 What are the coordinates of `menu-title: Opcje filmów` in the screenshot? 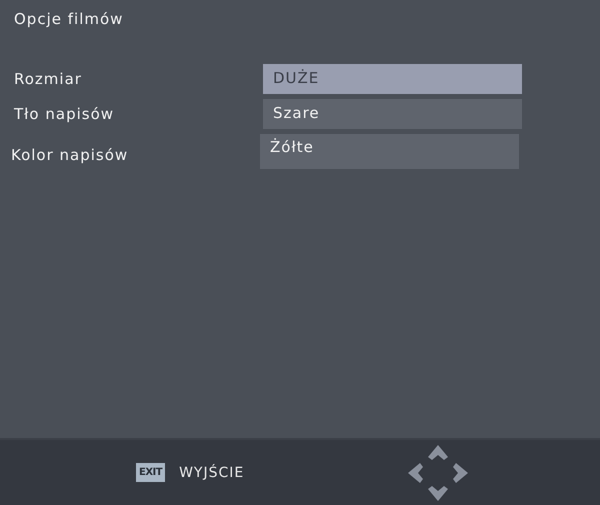 It's located at (68, 19).